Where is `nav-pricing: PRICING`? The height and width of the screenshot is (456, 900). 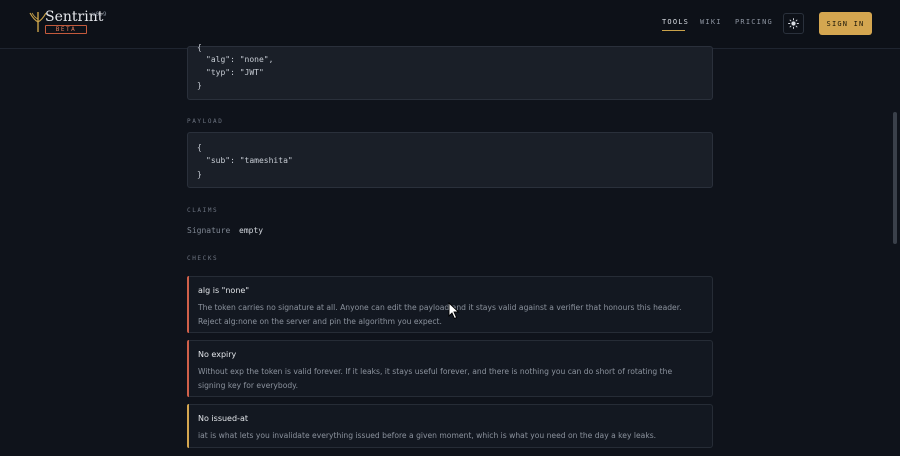
nav-pricing: PRICING is located at coordinates (754, 22).